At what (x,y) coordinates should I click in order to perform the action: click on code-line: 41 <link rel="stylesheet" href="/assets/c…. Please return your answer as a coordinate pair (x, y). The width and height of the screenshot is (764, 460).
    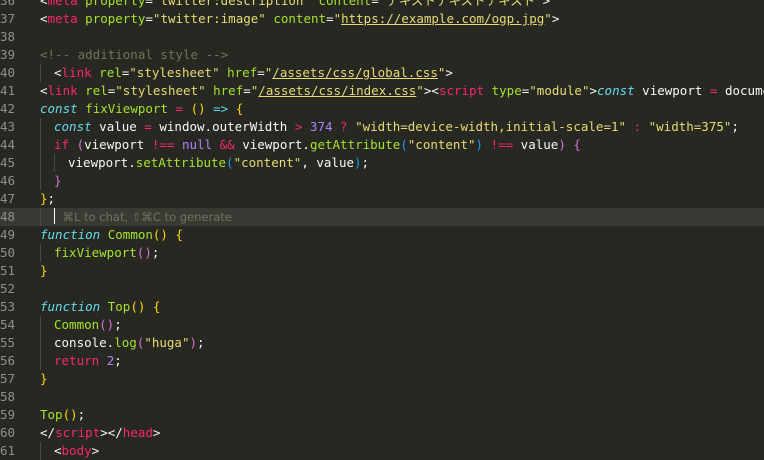
    Looking at the image, I should click on (382, 91).